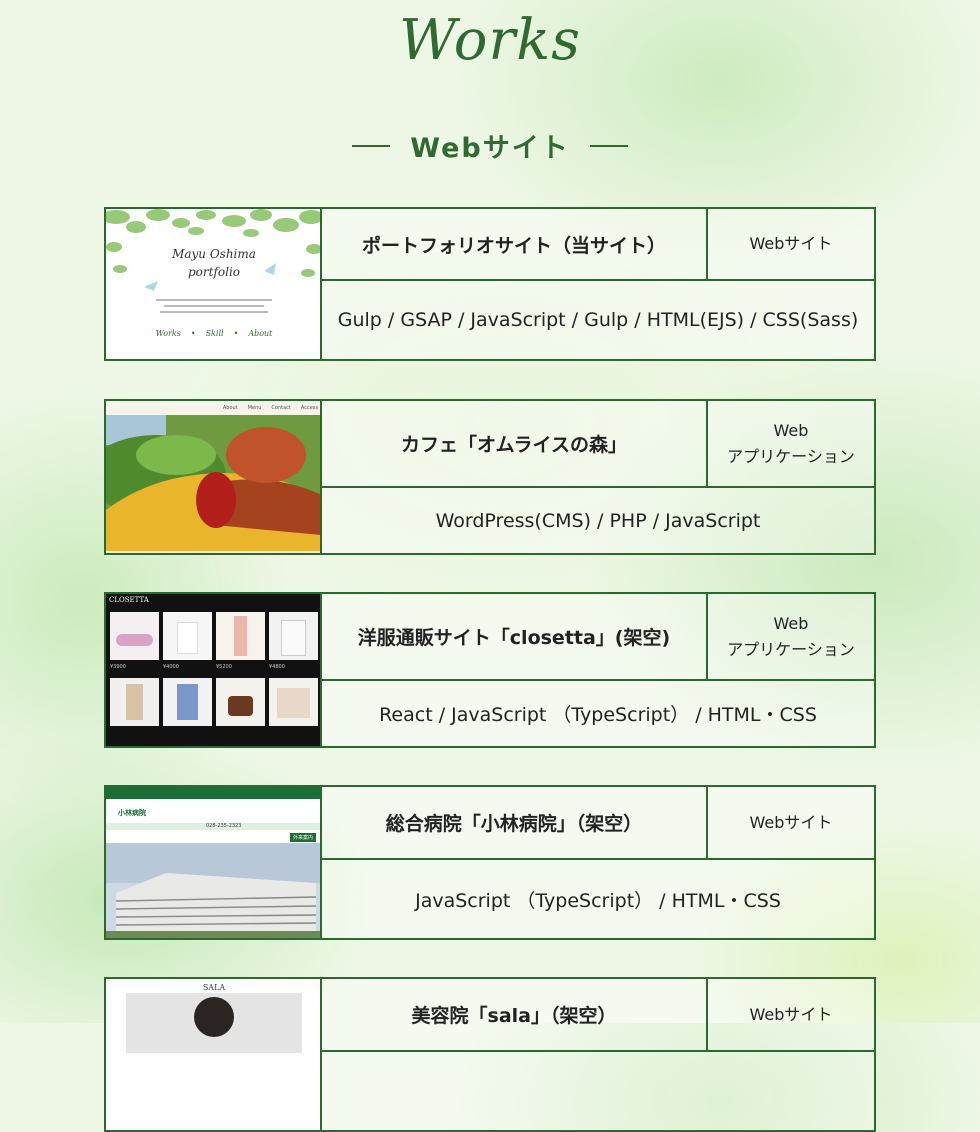  Describe the element at coordinates (515, 1015) in the screenshot. I see `work-name: 美容院「sala」（架空）` at that location.